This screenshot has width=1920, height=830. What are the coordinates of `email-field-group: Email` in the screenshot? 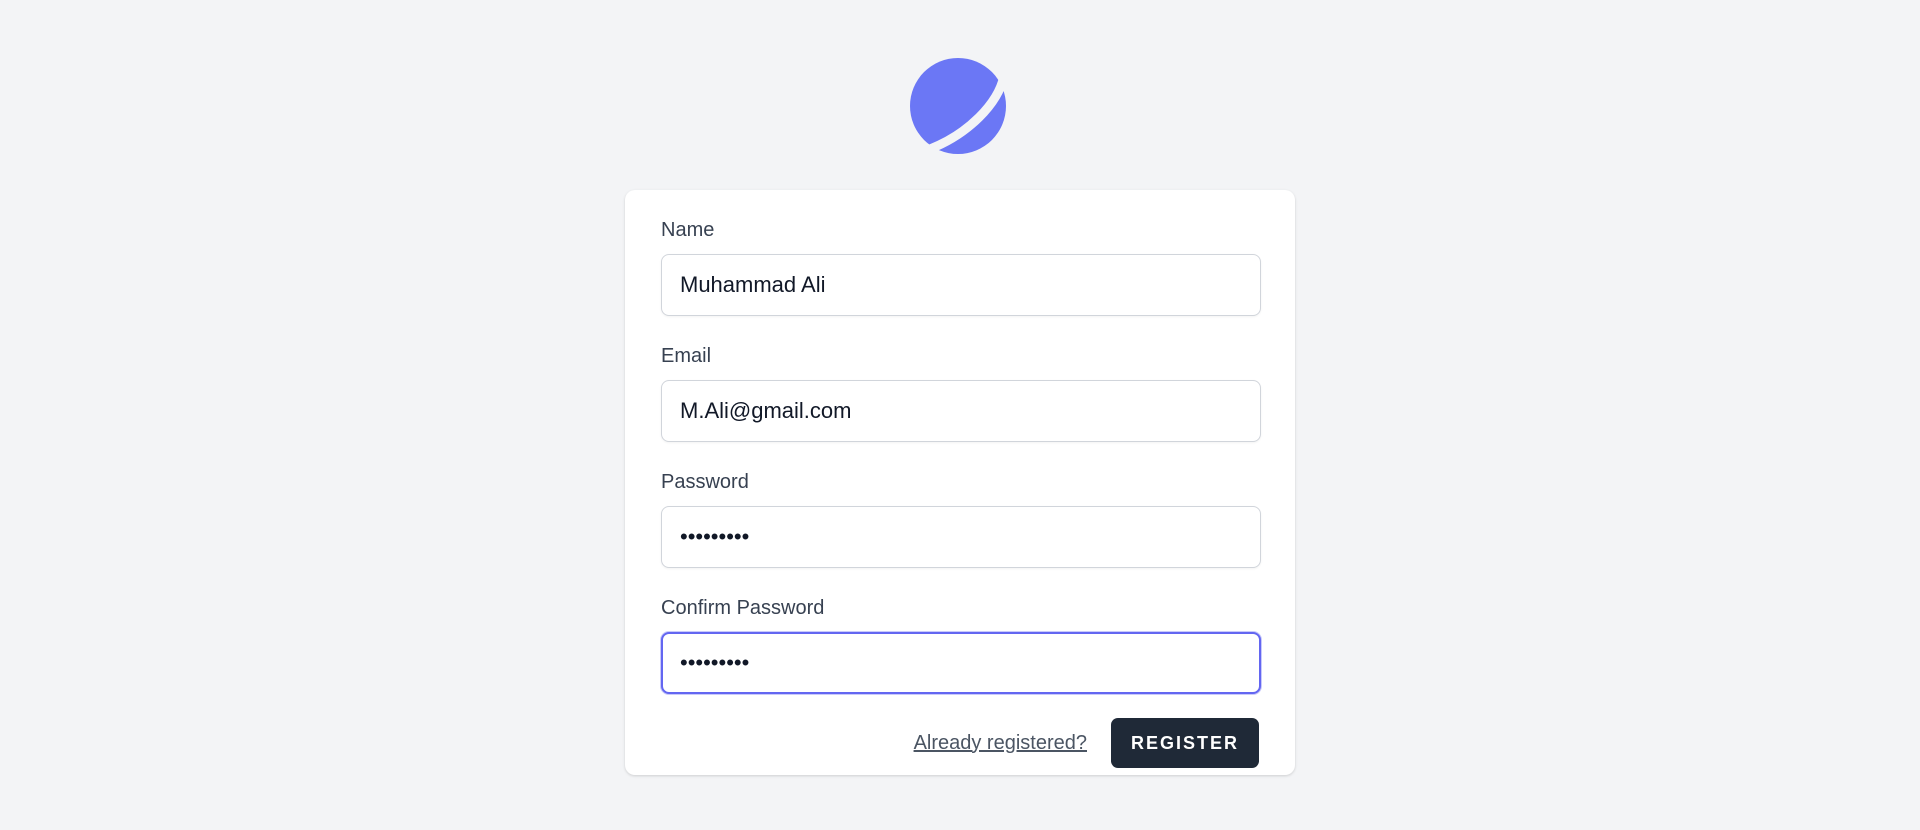 It's located at (961, 393).